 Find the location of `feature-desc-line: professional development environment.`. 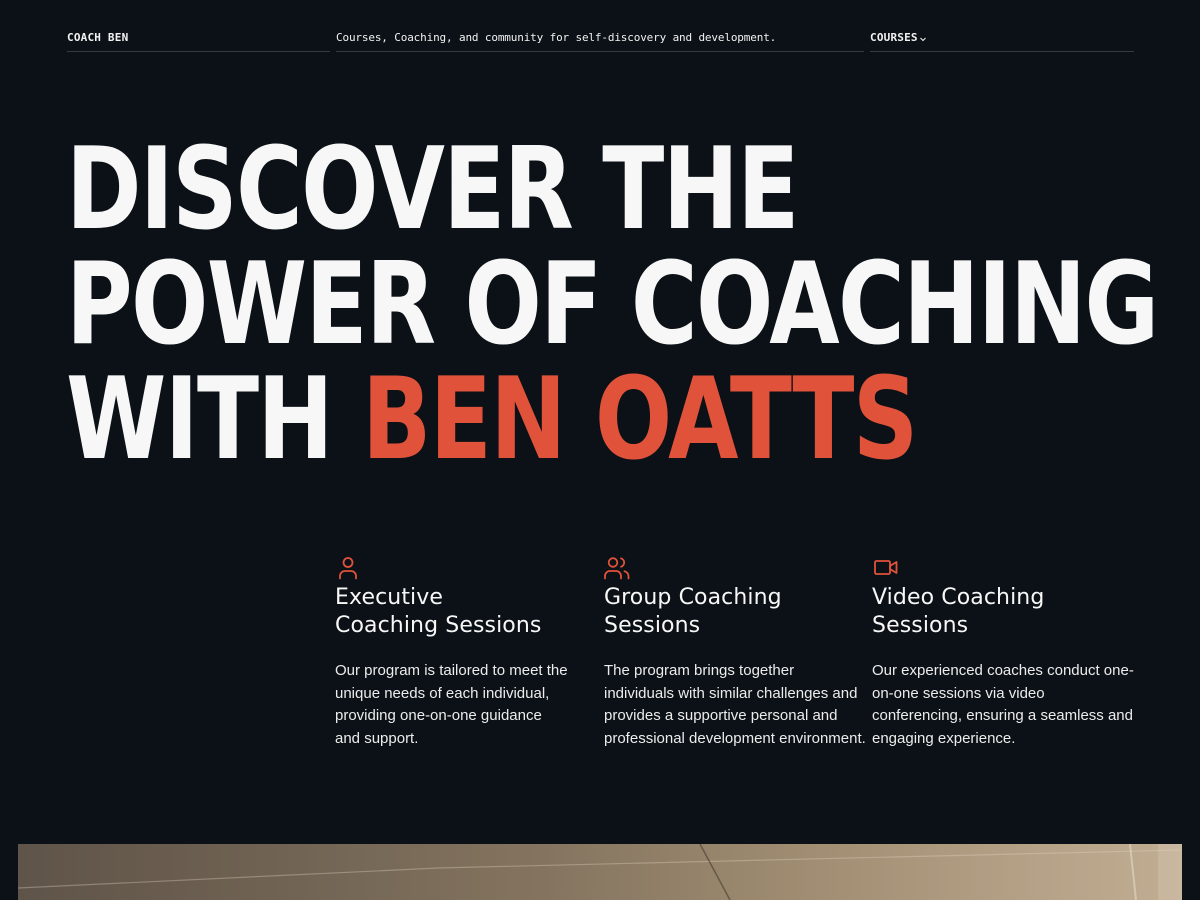

feature-desc-line: professional development environment. is located at coordinates (735, 738).